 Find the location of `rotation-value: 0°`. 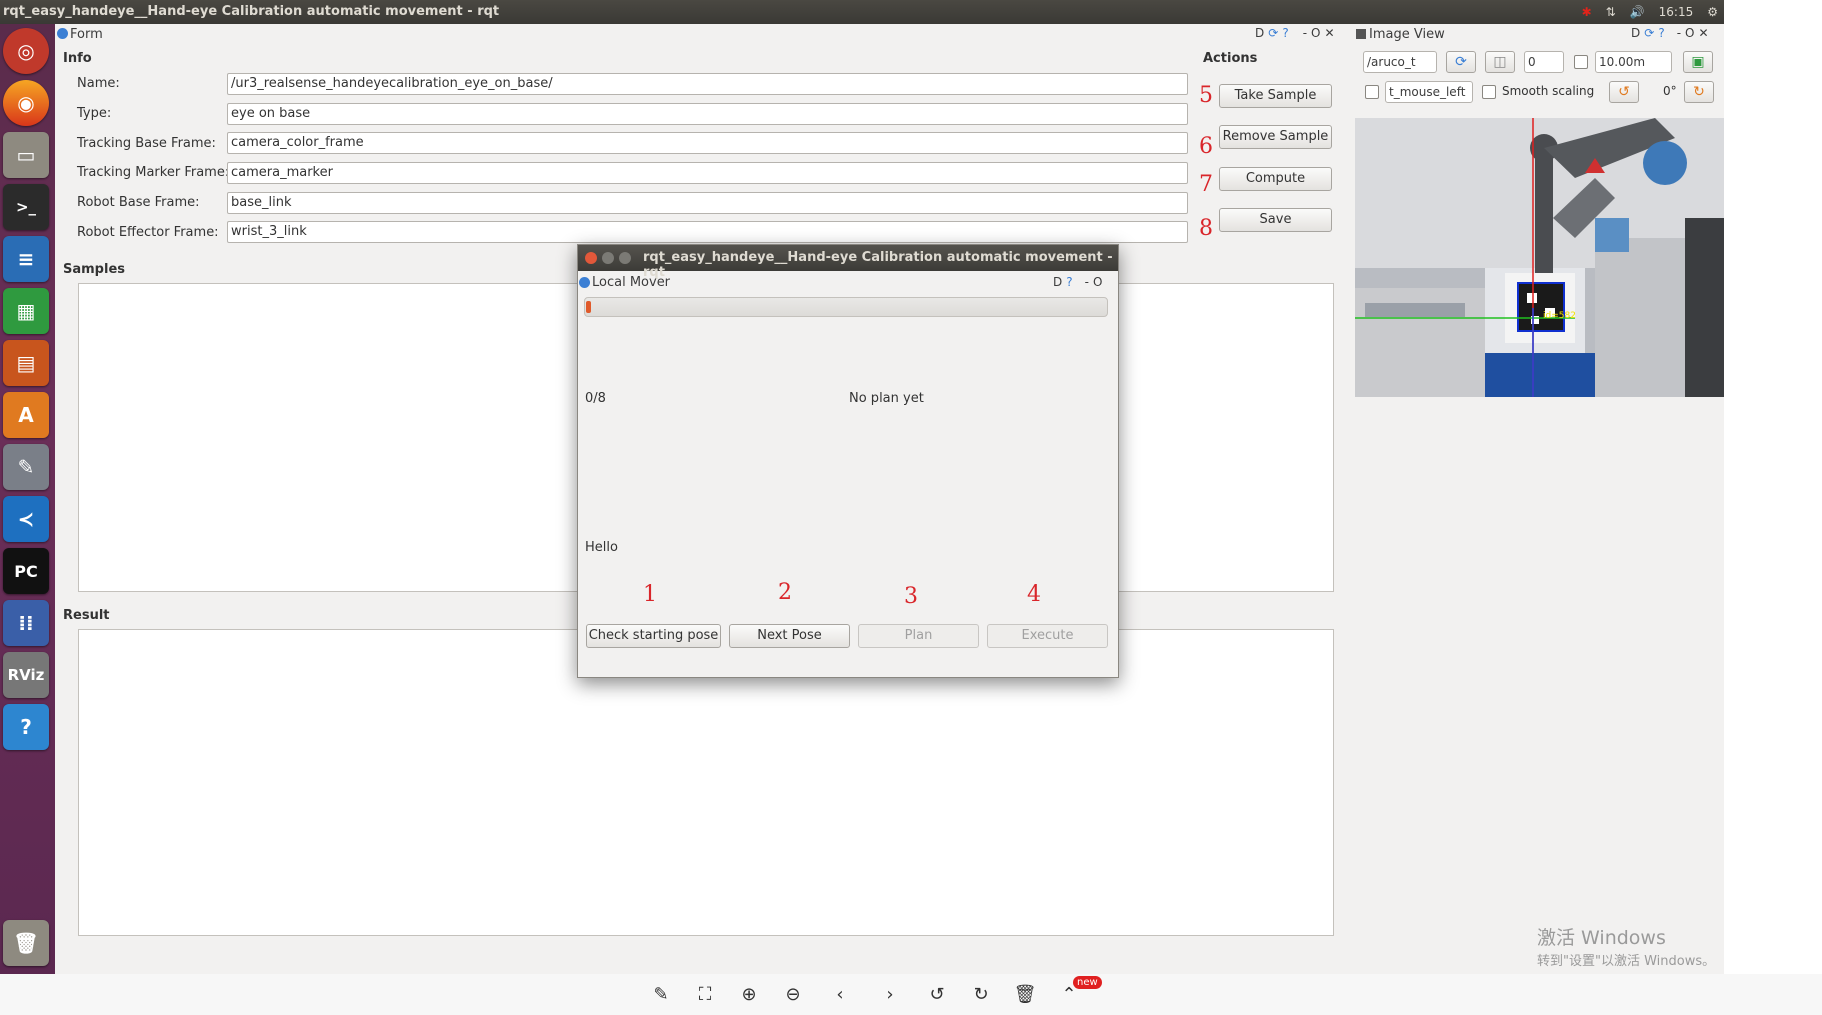

rotation-value: 0° is located at coordinates (1670, 91).